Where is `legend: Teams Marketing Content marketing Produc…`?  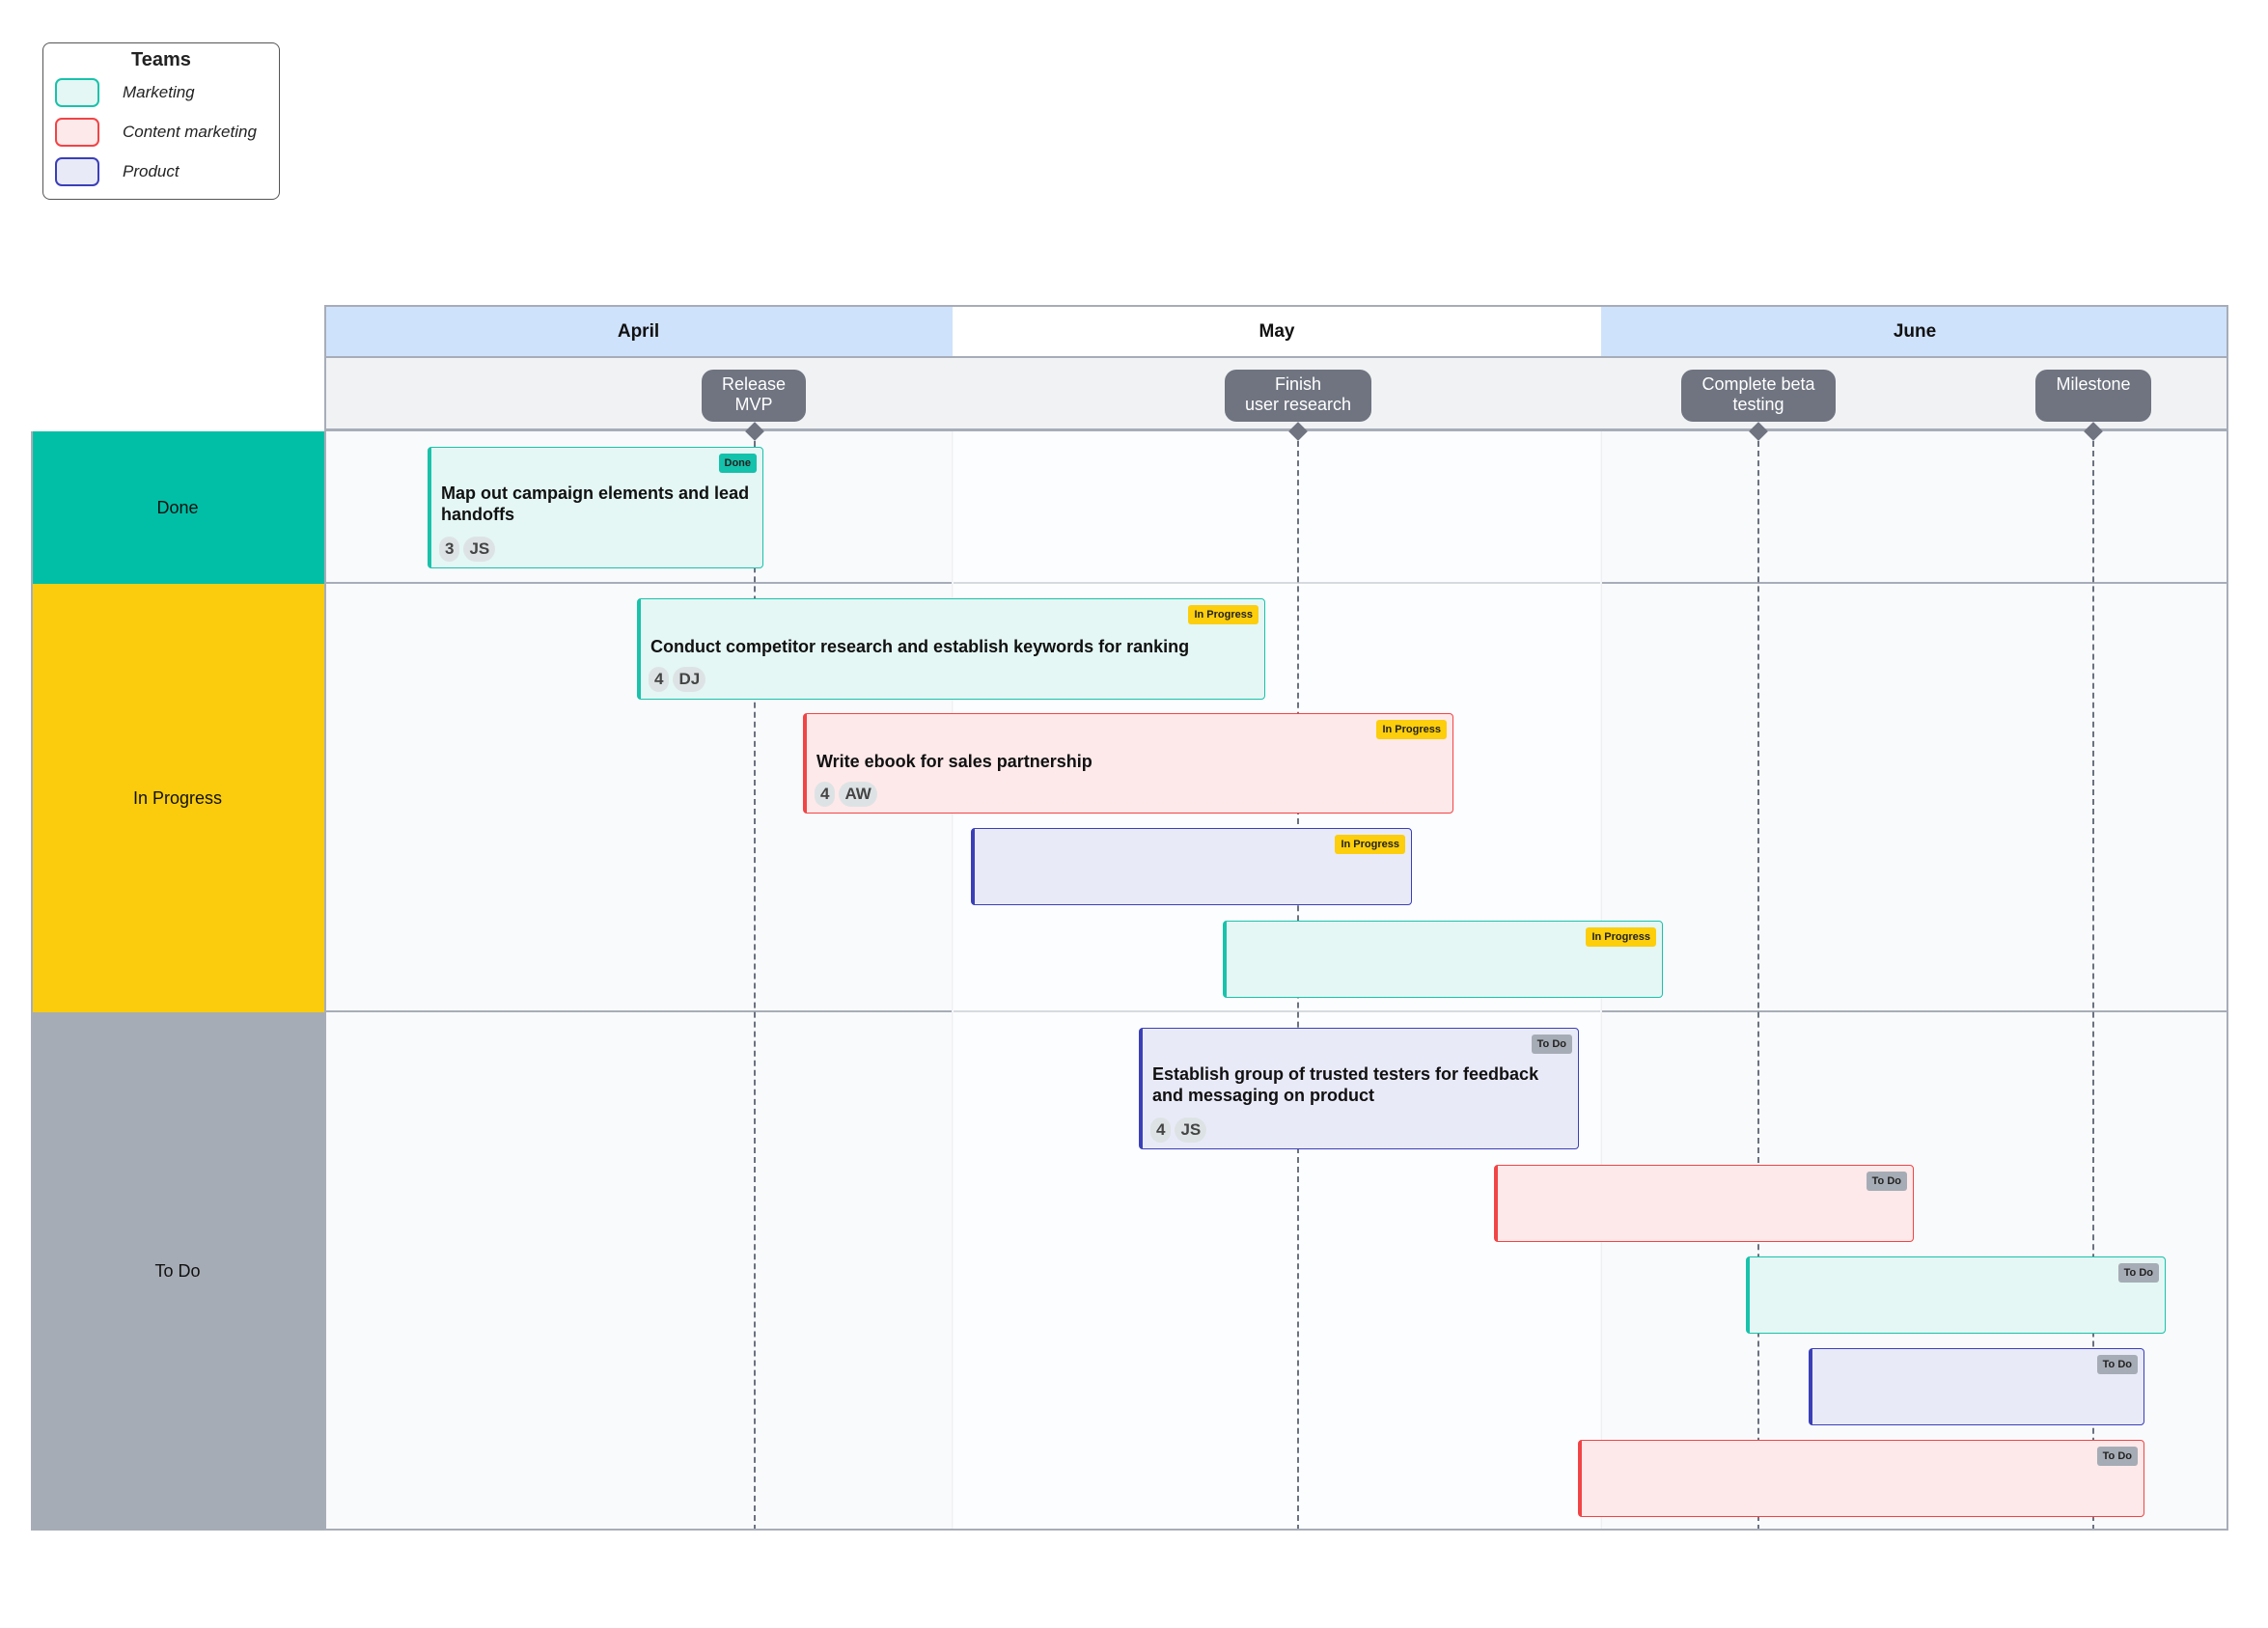
legend: Teams Marketing Content marketing Produc… is located at coordinates (161, 121).